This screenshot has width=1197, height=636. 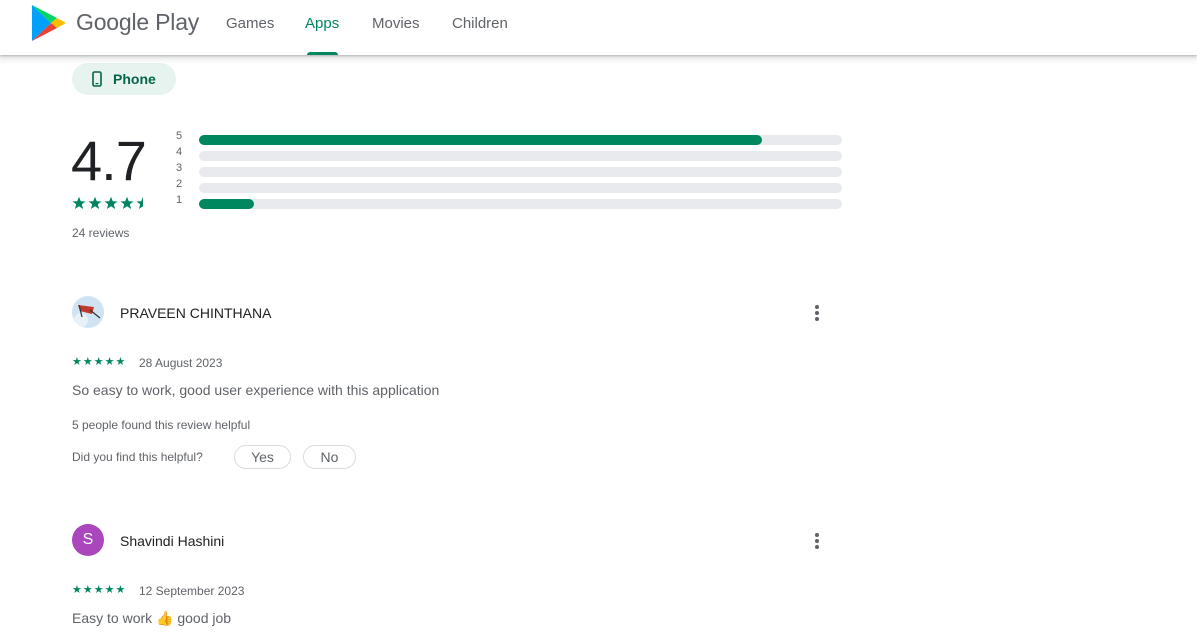 I want to click on helpful-yes-button: Yes, so click(x=262, y=457).